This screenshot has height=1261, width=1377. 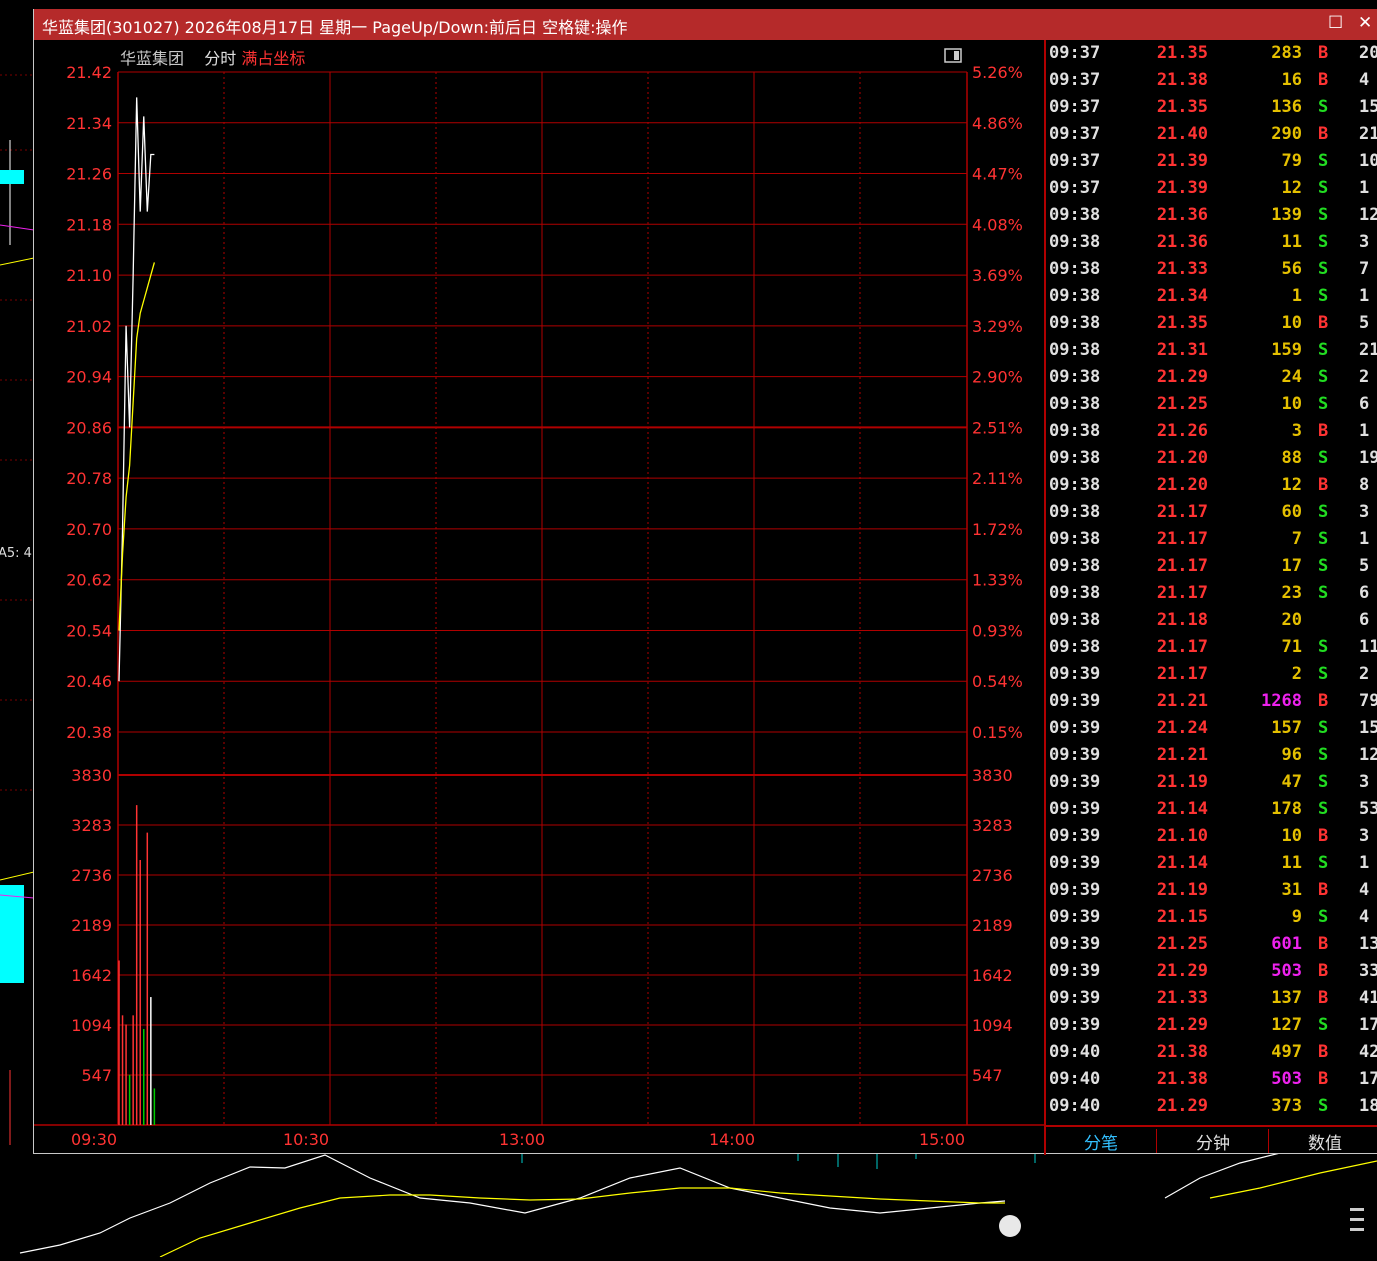 What do you see at coordinates (91, 875) in the screenshot?
I see `volume-tick-label: 2736` at bounding box center [91, 875].